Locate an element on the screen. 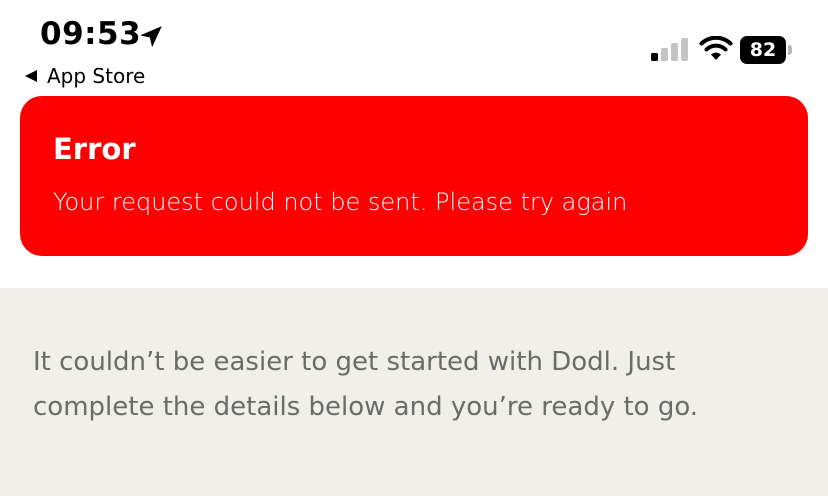 Image resolution: width=828 pixels, height=496 pixels. back-label: App Store is located at coordinates (96, 76).